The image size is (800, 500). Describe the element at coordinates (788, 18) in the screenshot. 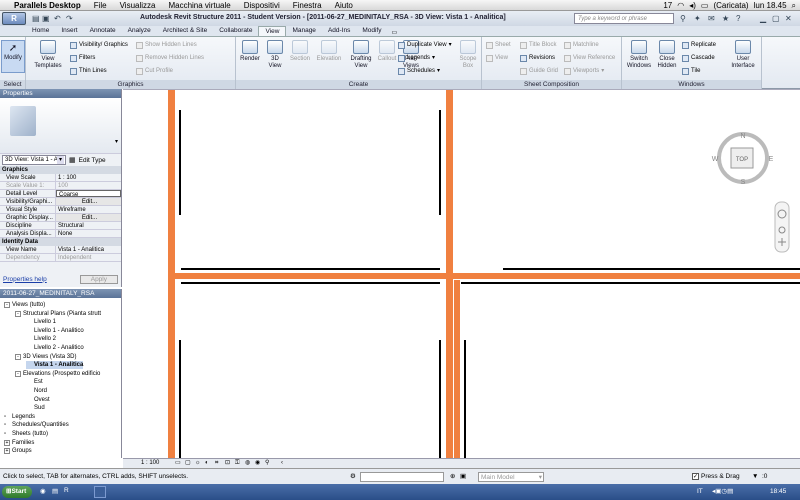

I see `close-icon: ✕` at that location.